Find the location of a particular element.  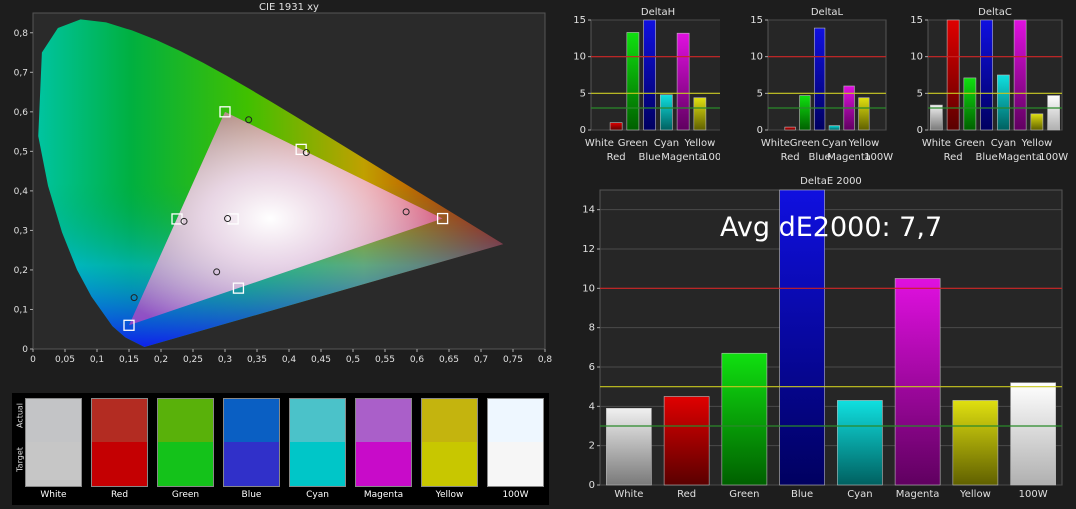

cie-x-tick-label: 0,6 is located at coordinates (417, 360).